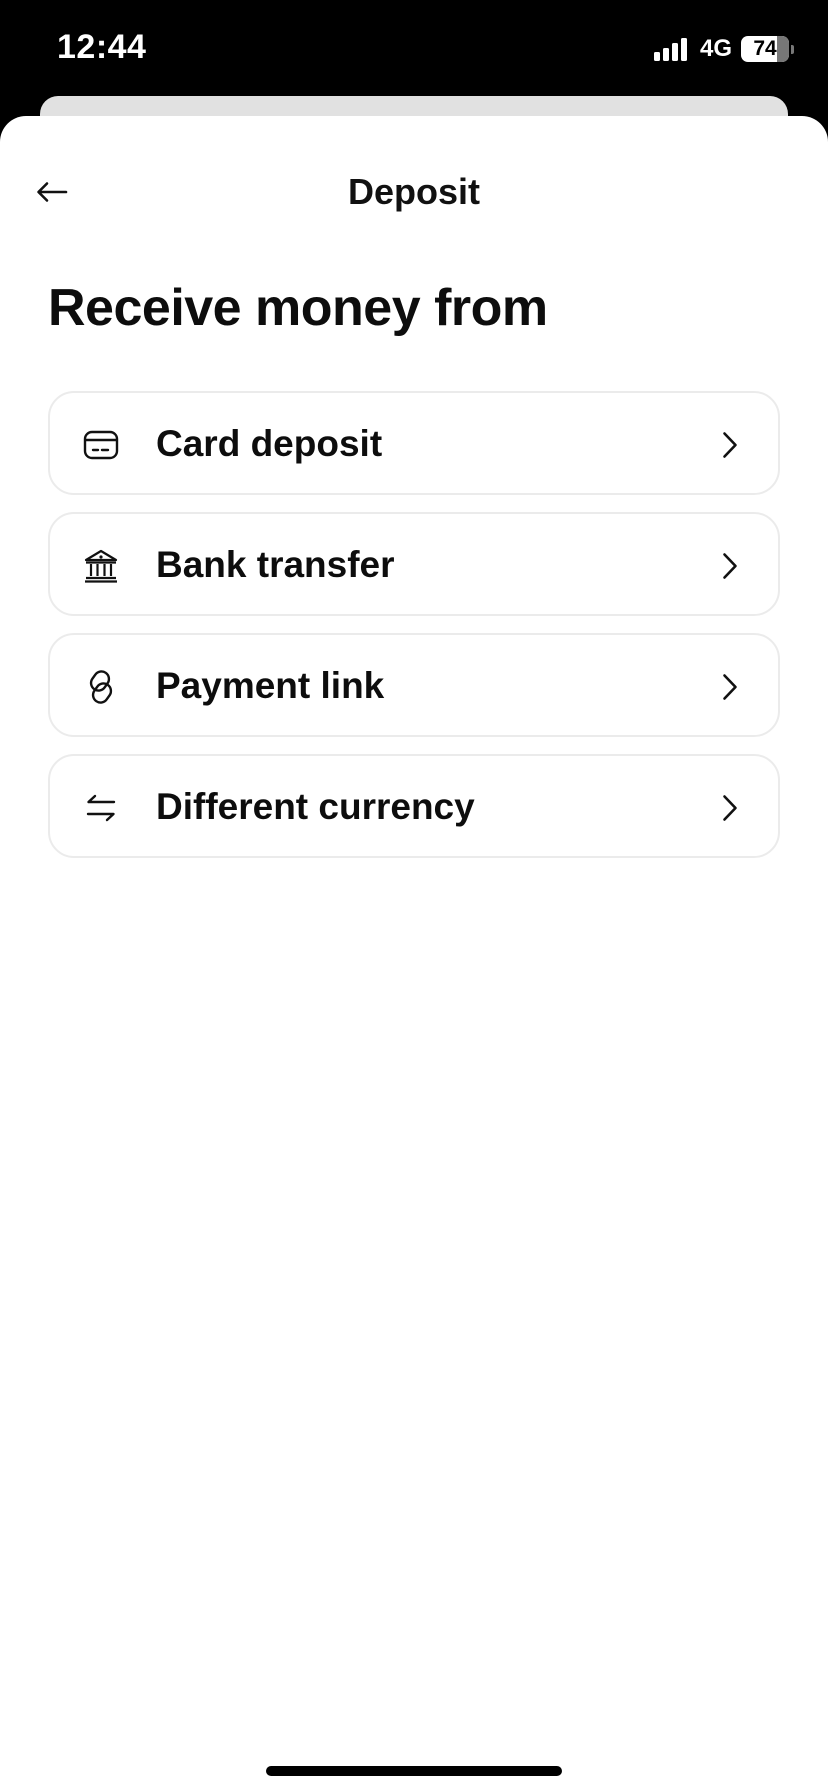 This screenshot has height=1792, width=828. What do you see at coordinates (414, 48) in the screenshot?
I see `status-bar: 12:44 4G 74` at bounding box center [414, 48].